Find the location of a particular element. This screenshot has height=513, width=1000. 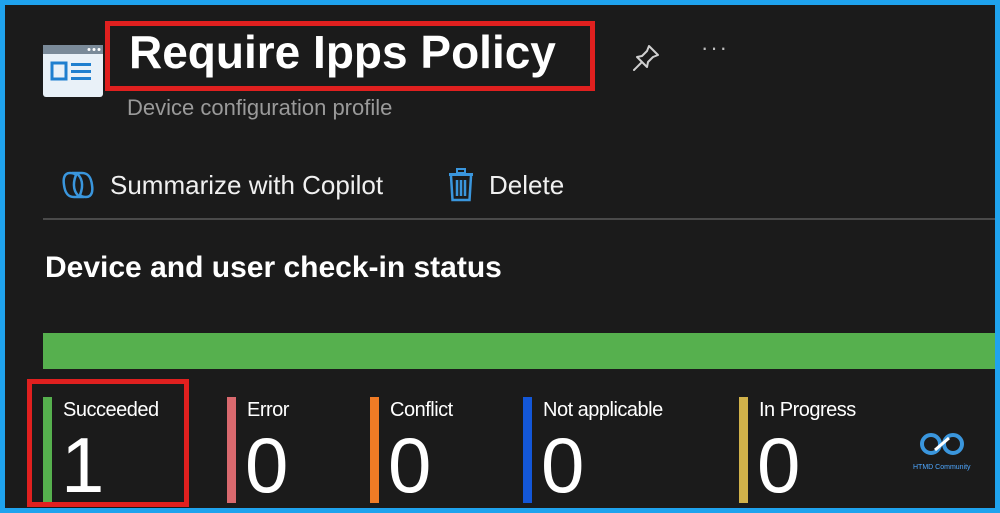

delete-label: Delete is located at coordinates (527, 184).